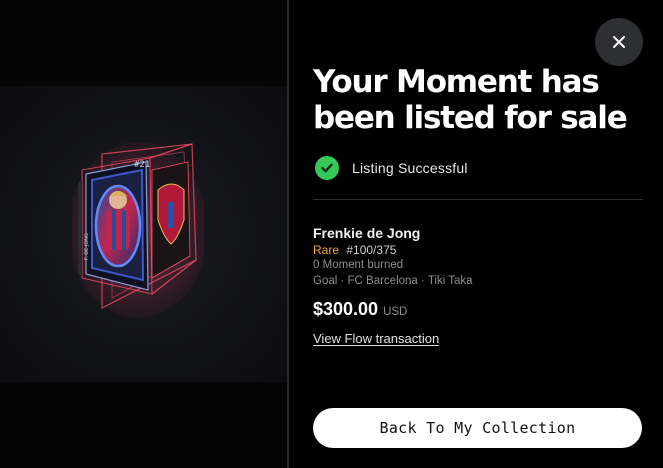  What do you see at coordinates (326, 250) in the screenshot?
I see `rarity-badge: Rare` at bounding box center [326, 250].